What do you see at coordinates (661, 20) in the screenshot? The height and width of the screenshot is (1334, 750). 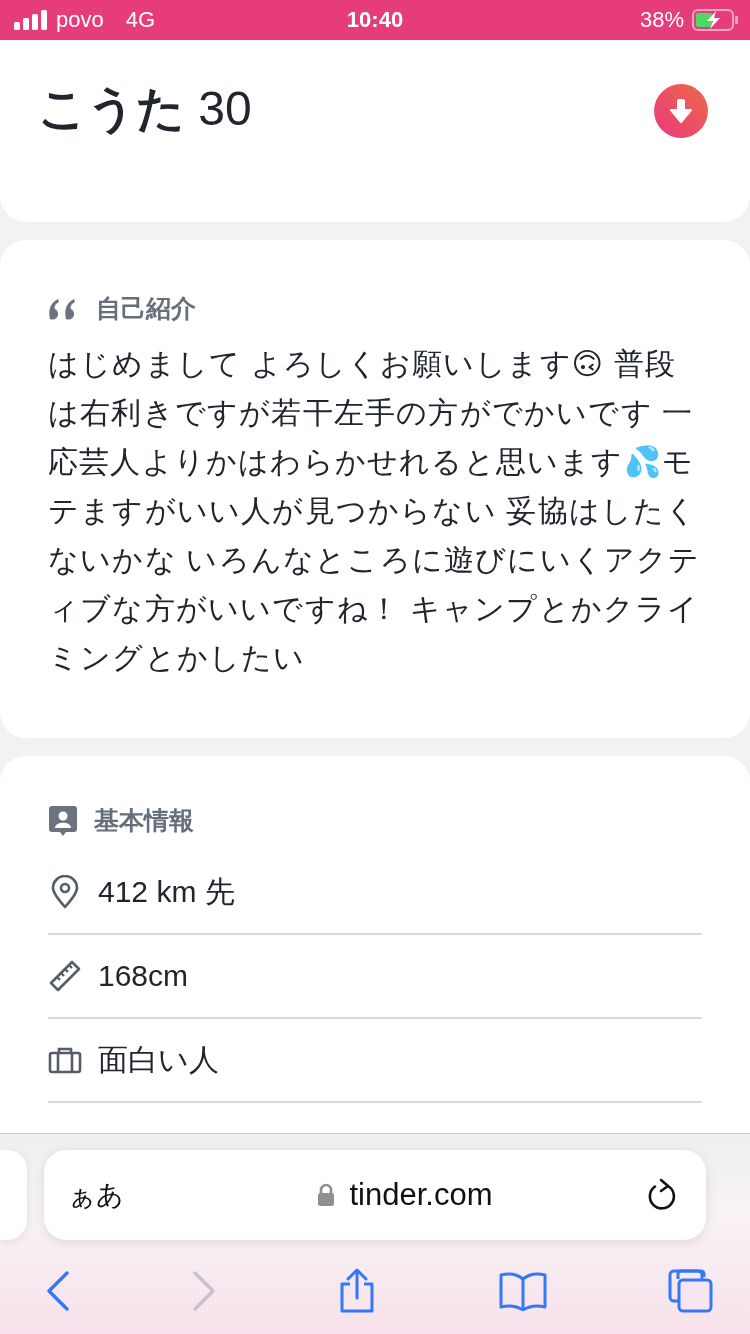 I see `battery-percent: 38%` at bounding box center [661, 20].